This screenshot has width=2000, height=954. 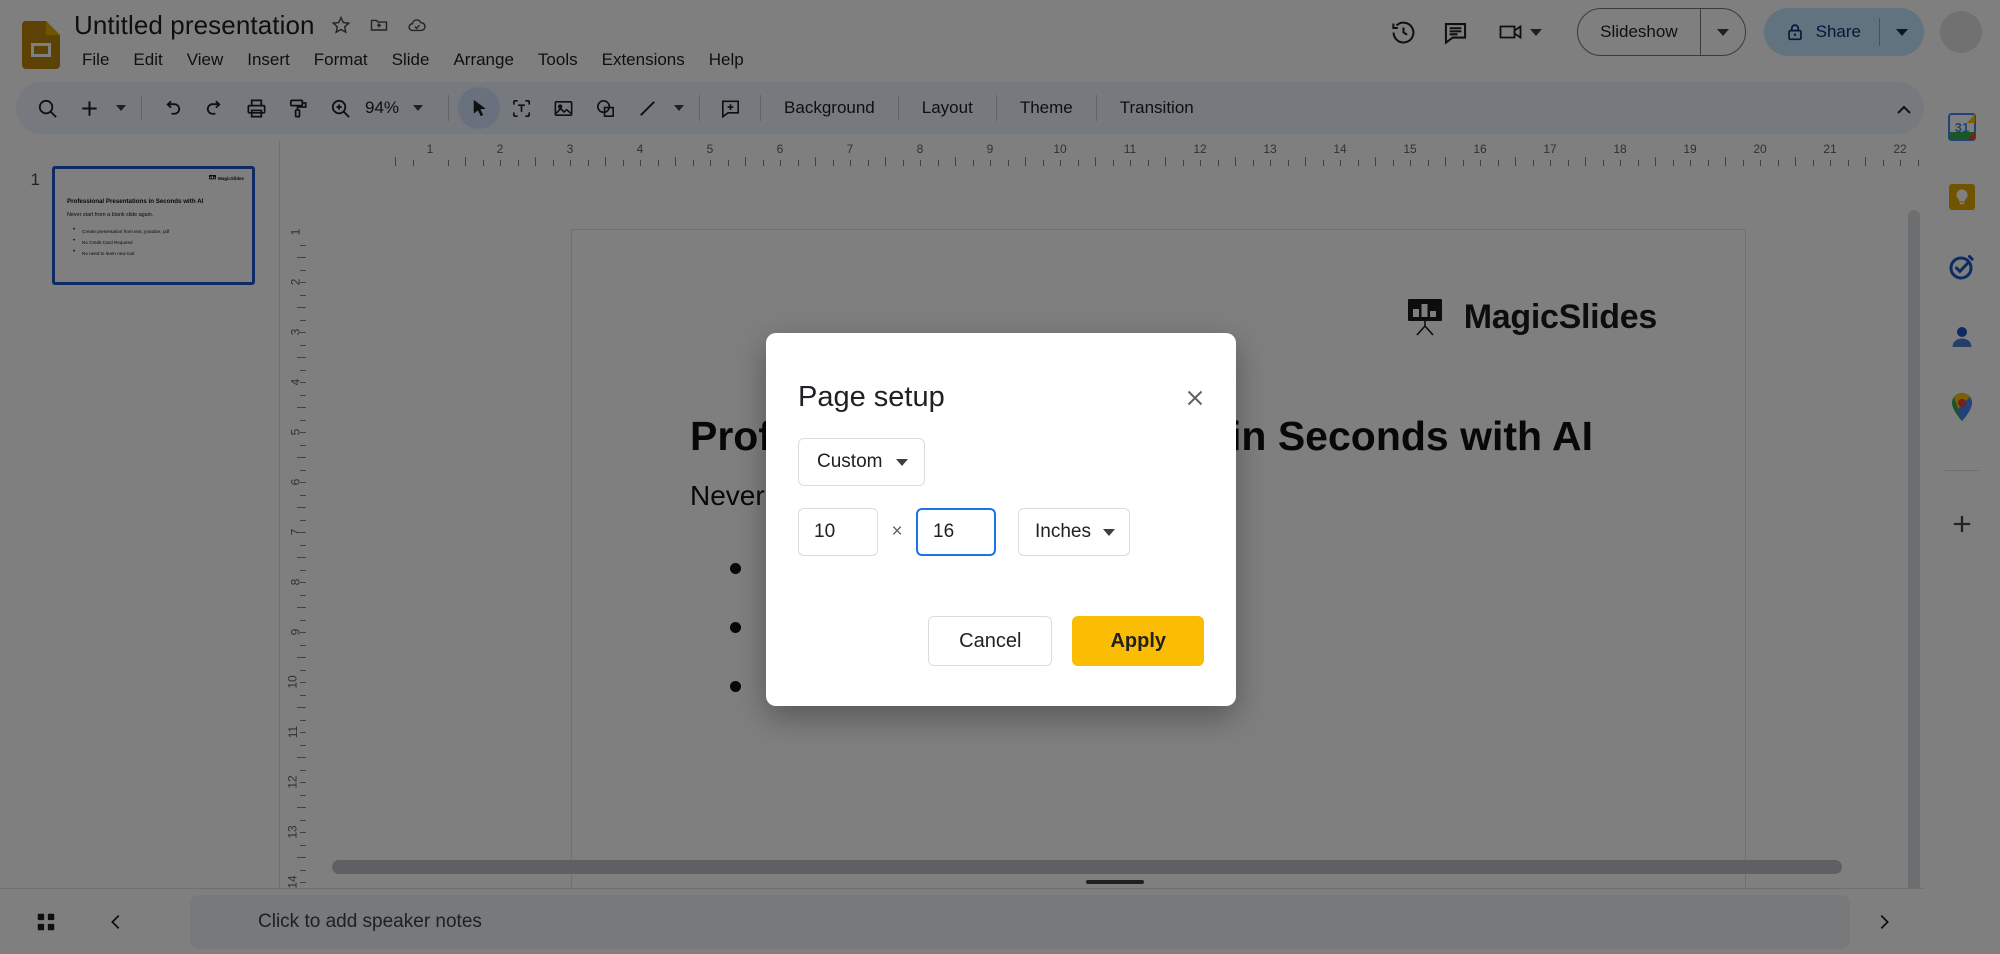 What do you see at coordinates (1195, 398) in the screenshot?
I see `close-icon` at bounding box center [1195, 398].